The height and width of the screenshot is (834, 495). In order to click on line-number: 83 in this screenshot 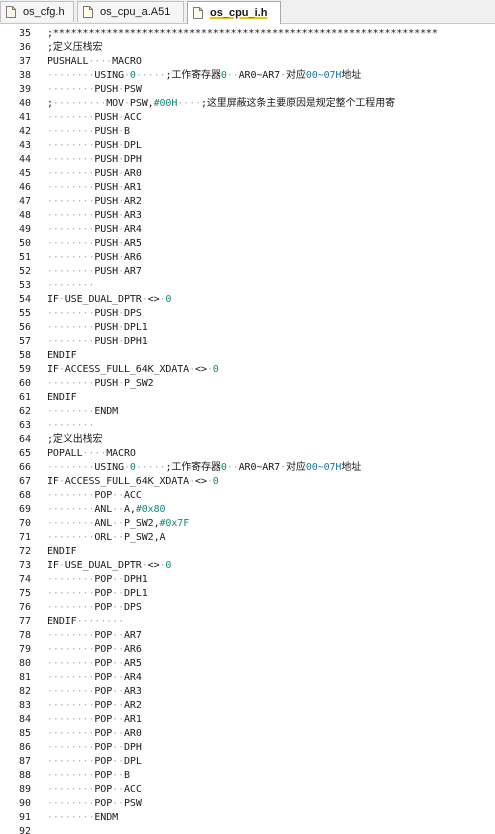, I will do `click(24, 705)`.